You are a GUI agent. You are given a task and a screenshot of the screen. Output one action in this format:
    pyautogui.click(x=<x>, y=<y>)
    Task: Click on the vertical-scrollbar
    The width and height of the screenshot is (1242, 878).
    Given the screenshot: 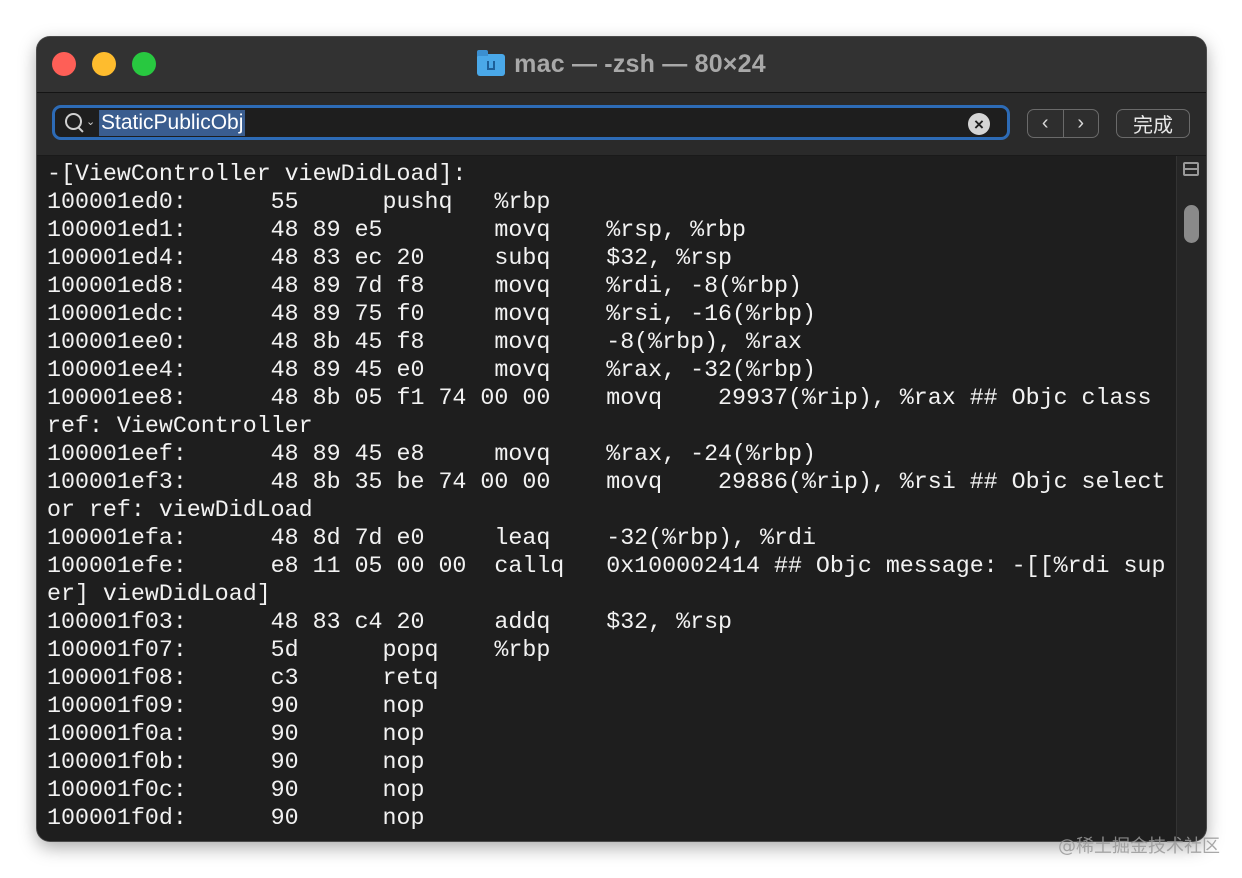 What is the action you would take?
    pyautogui.click(x=1191, y=498)
    